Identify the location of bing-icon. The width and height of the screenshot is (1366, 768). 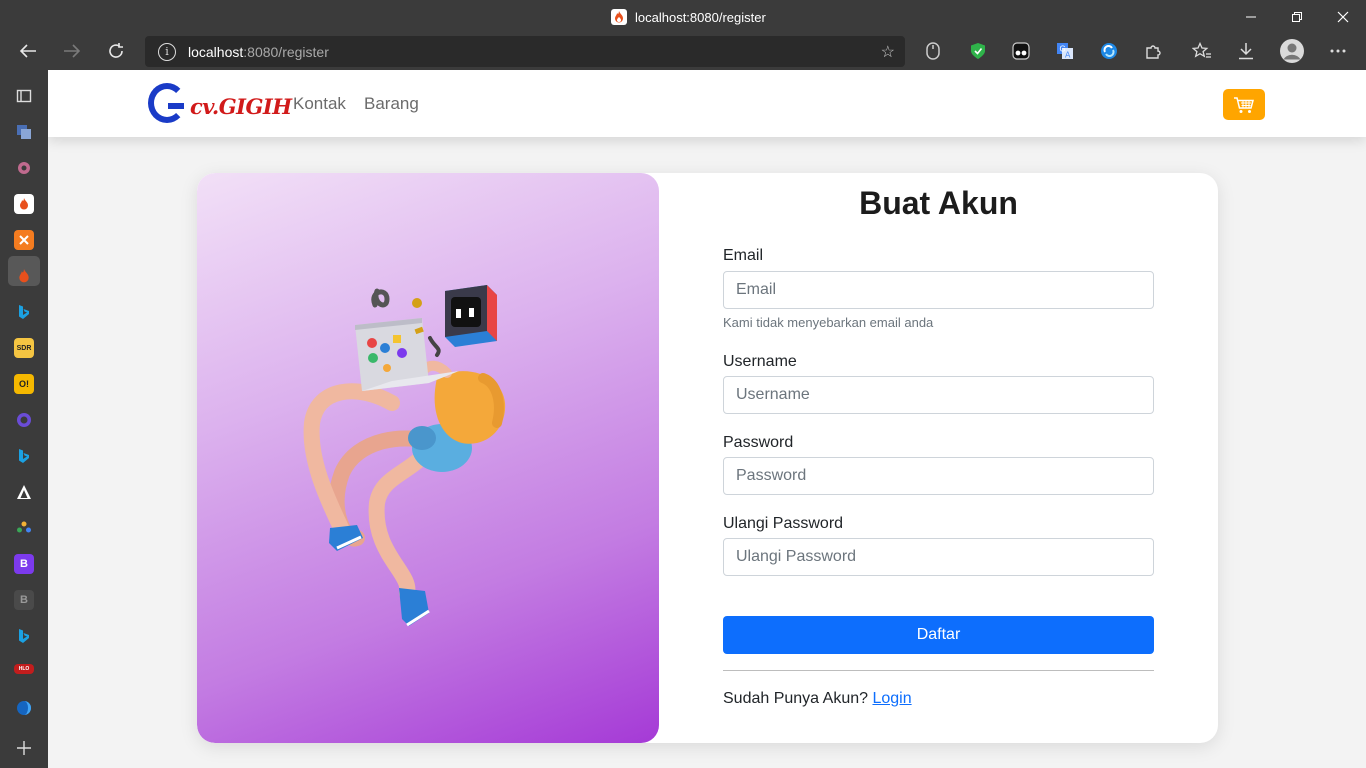
(24, 312).